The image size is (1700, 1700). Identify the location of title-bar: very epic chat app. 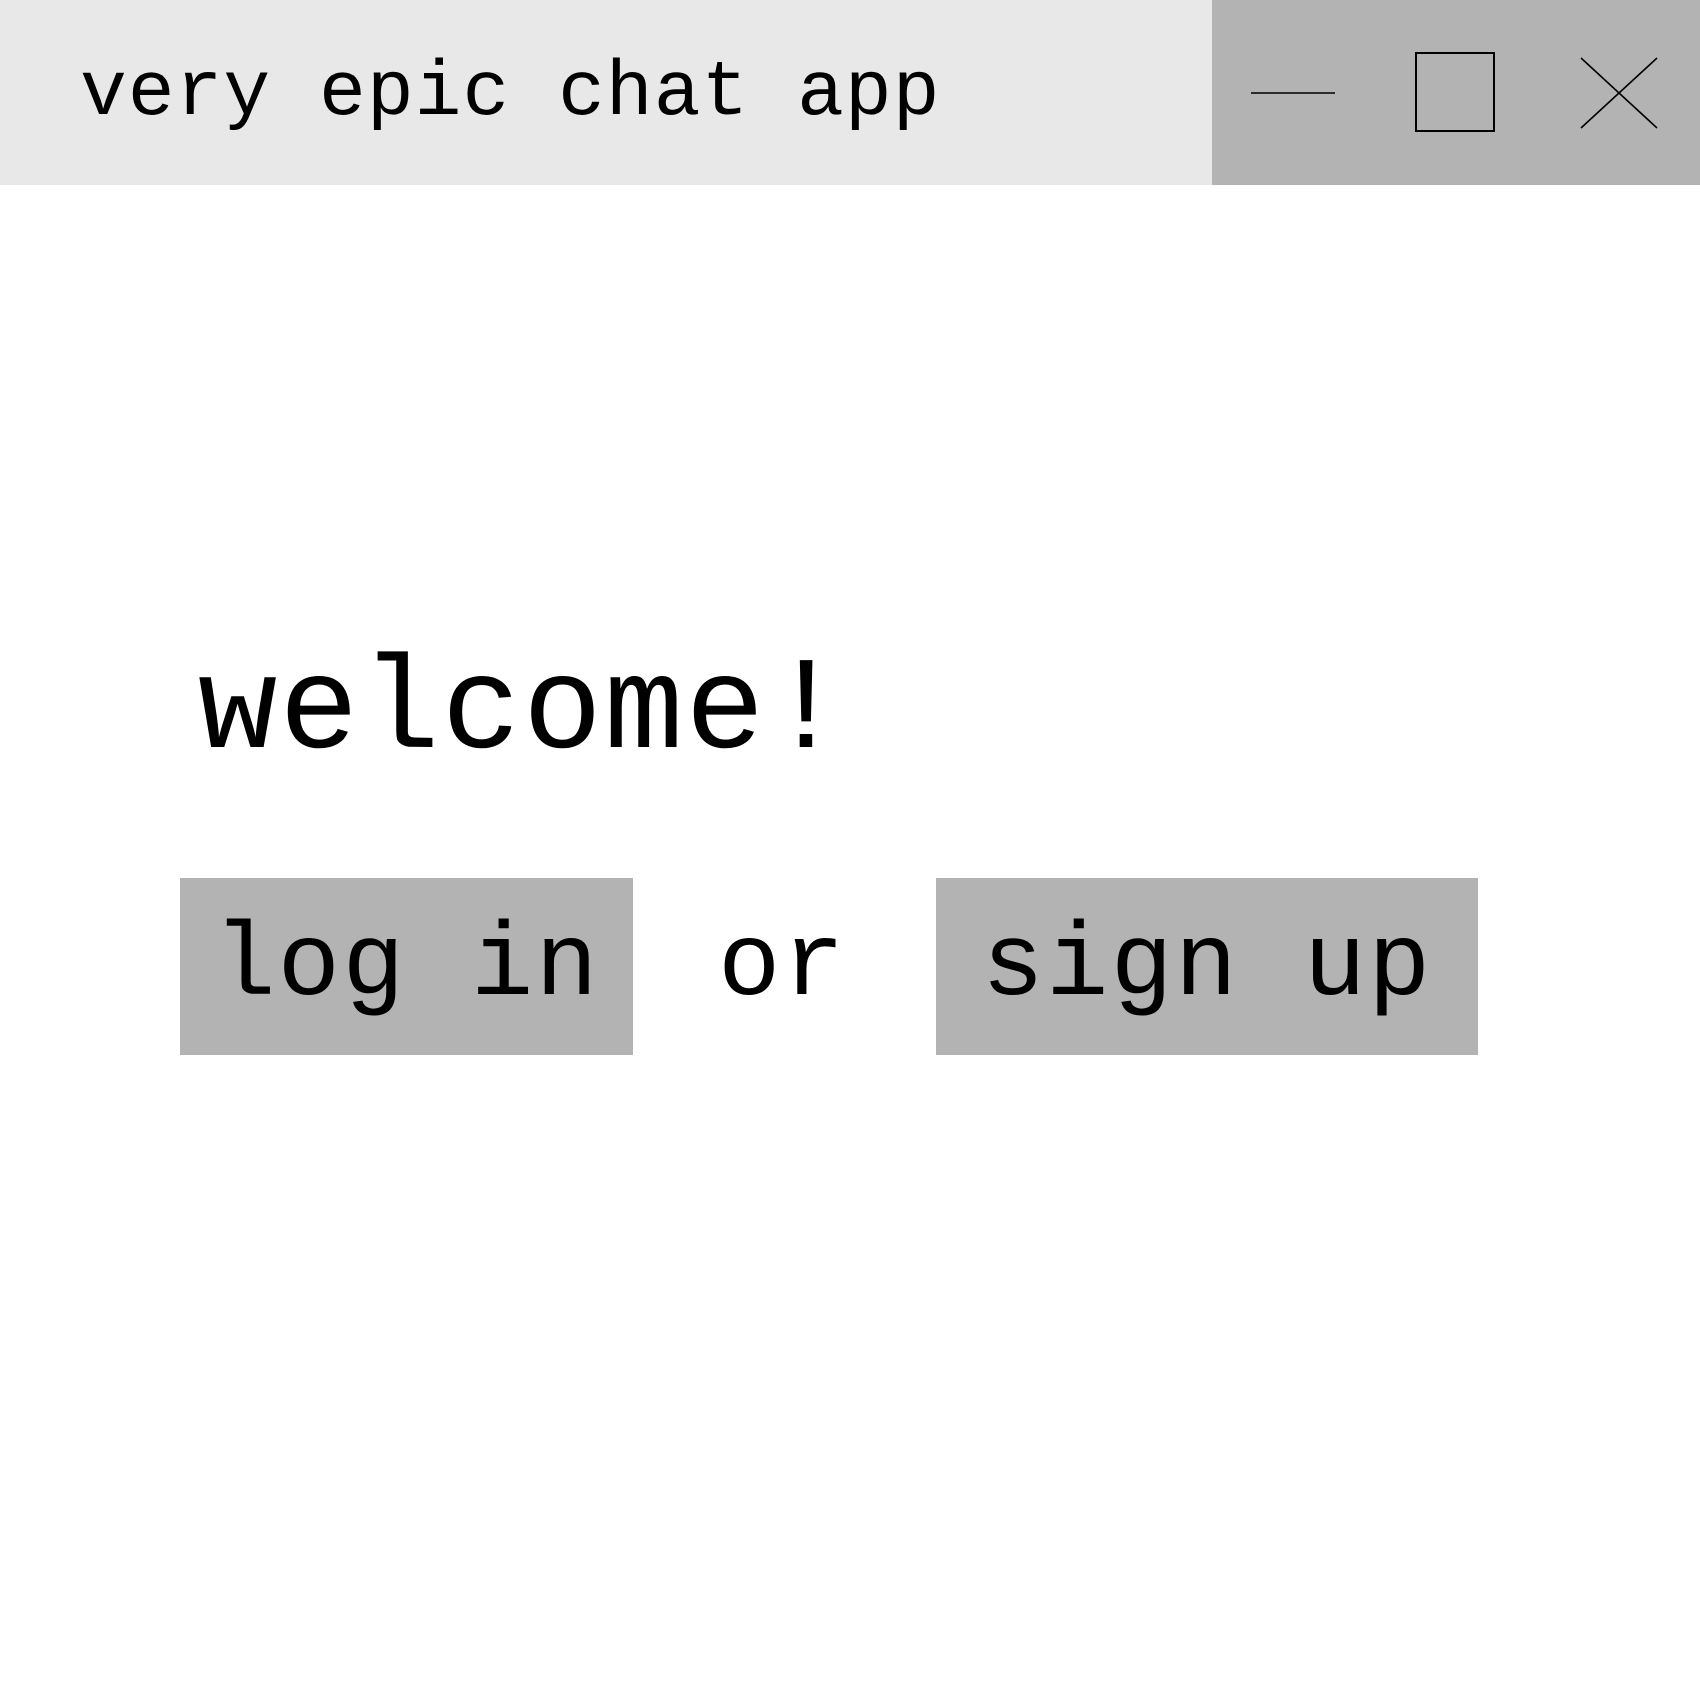
(850, 92).